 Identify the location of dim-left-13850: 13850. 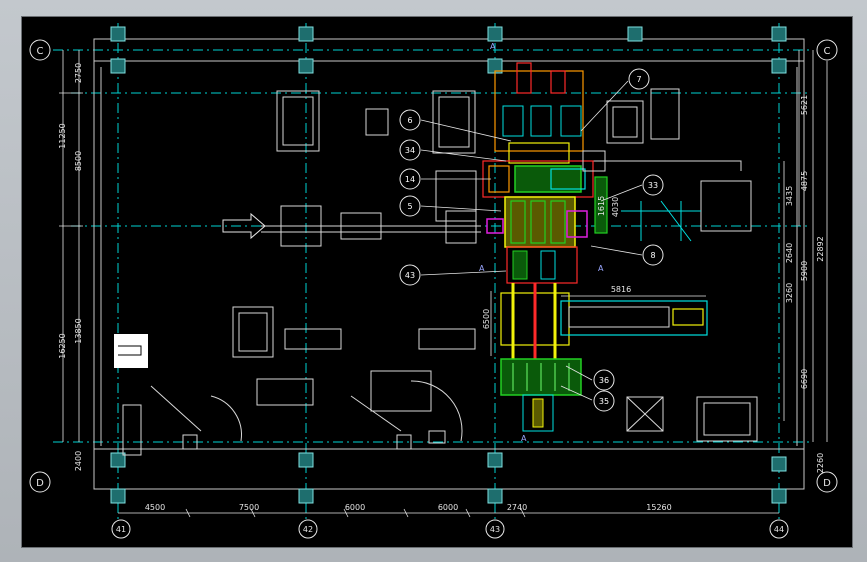
(78, 330).